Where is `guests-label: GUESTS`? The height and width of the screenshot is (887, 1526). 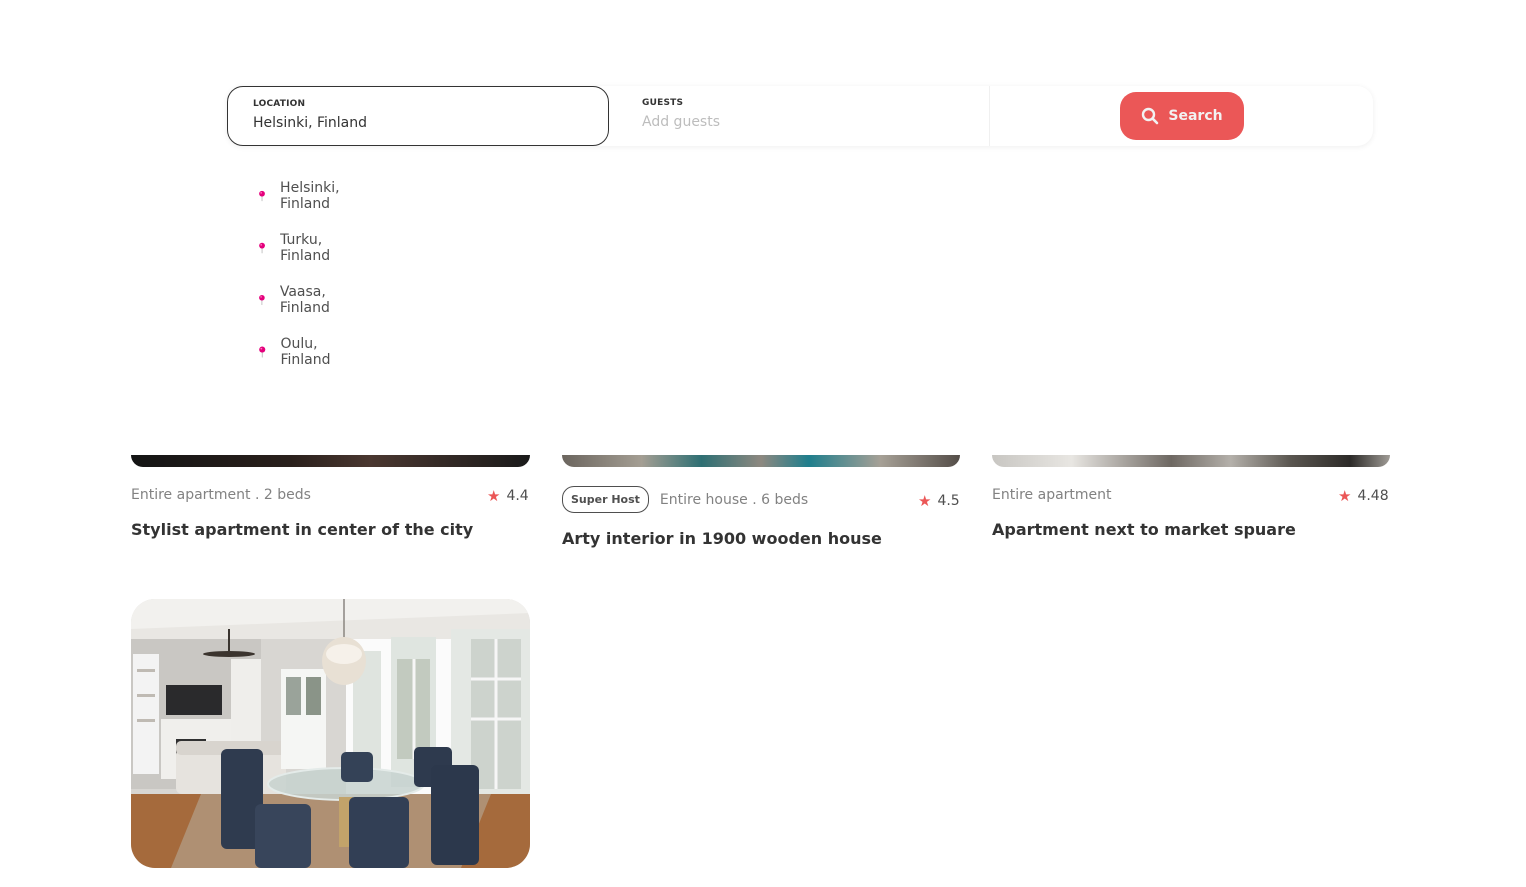
guests-label: GUESTS is located at coordinates (663, 103).